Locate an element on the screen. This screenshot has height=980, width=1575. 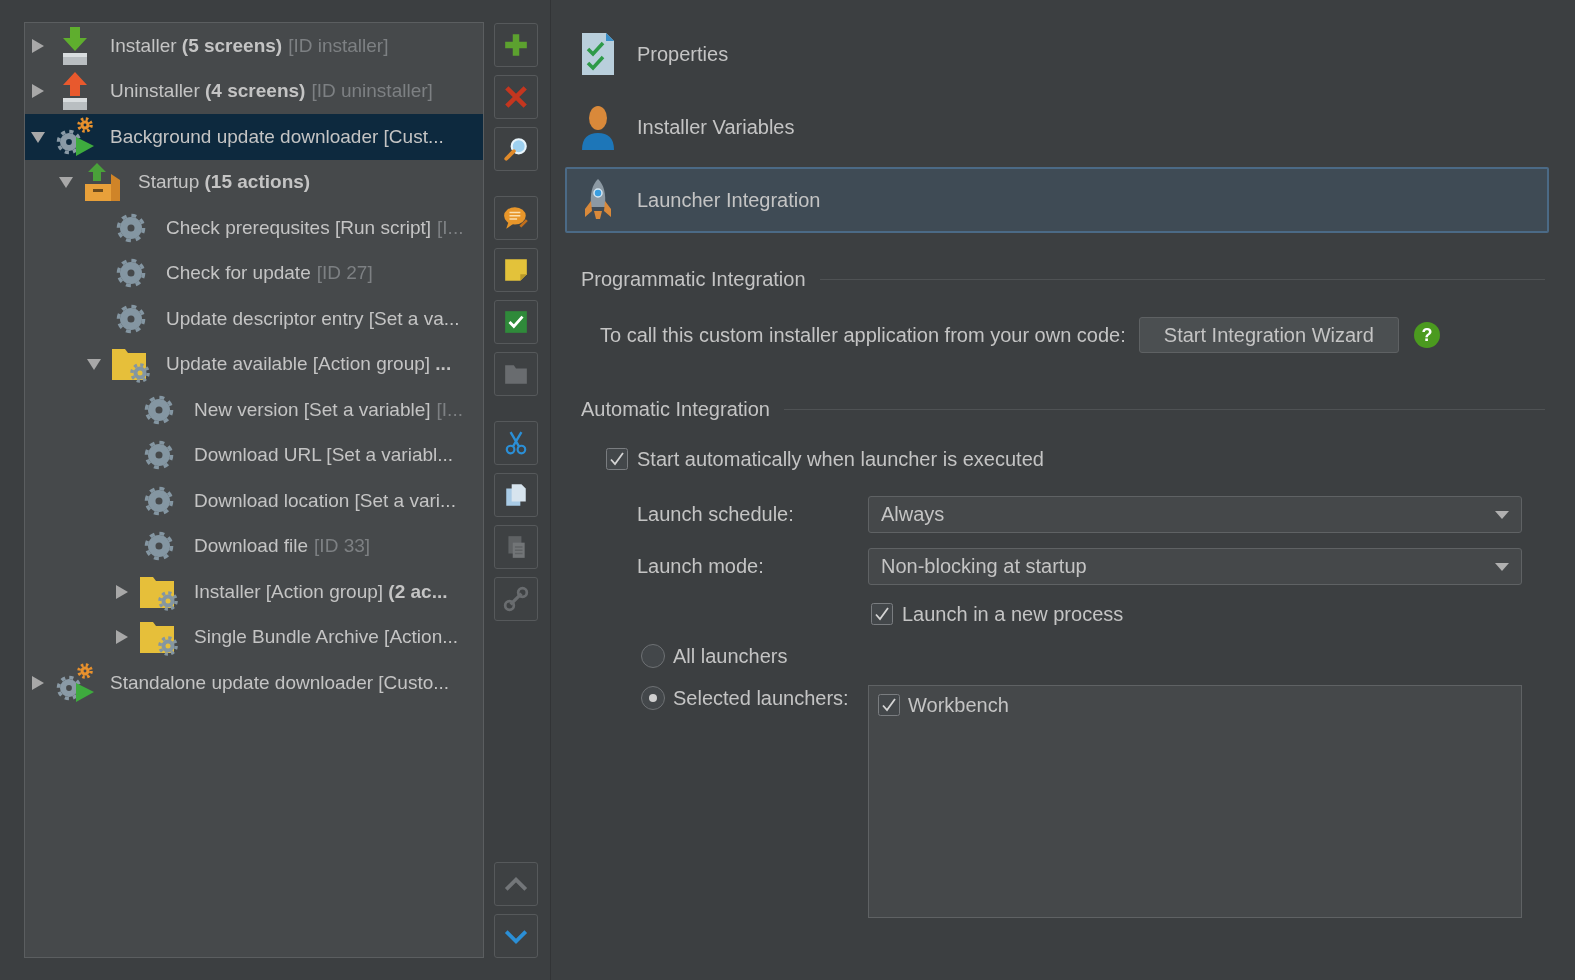
radio-label: Selected launchers: is located at coordinates (761, 698).